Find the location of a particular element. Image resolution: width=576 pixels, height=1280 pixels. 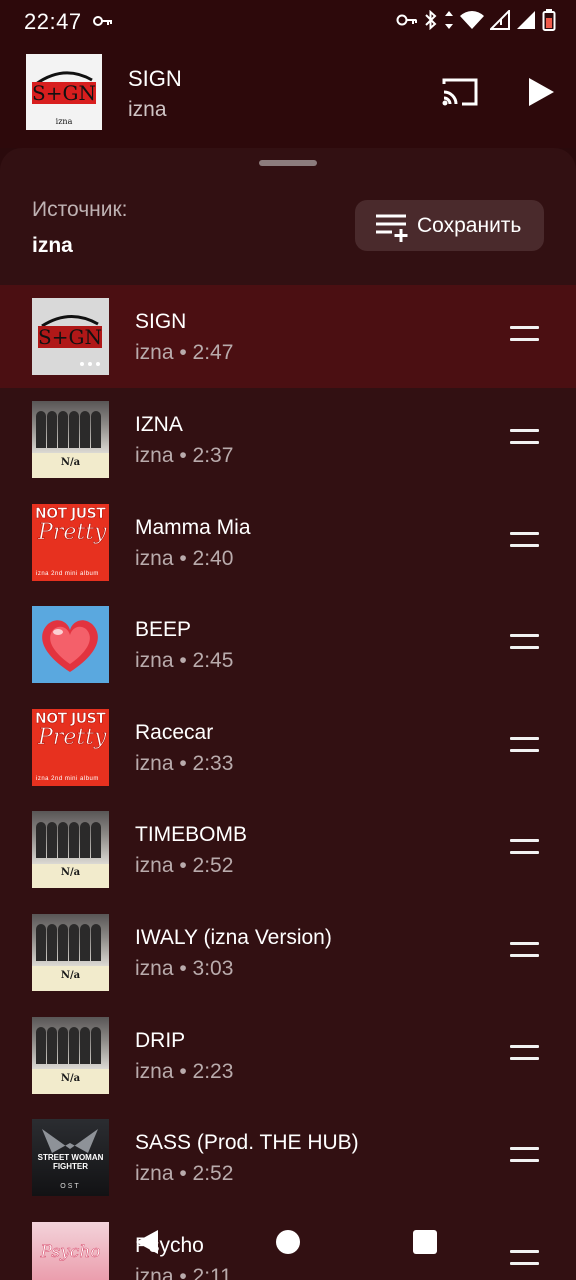

mini-player-title: SIGN is located at coordinates (155, 78).